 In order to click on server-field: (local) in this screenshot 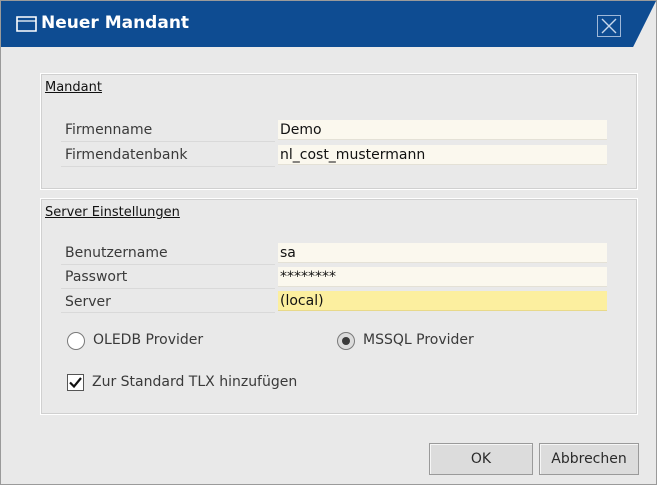, I will do `click(442, 301)`.